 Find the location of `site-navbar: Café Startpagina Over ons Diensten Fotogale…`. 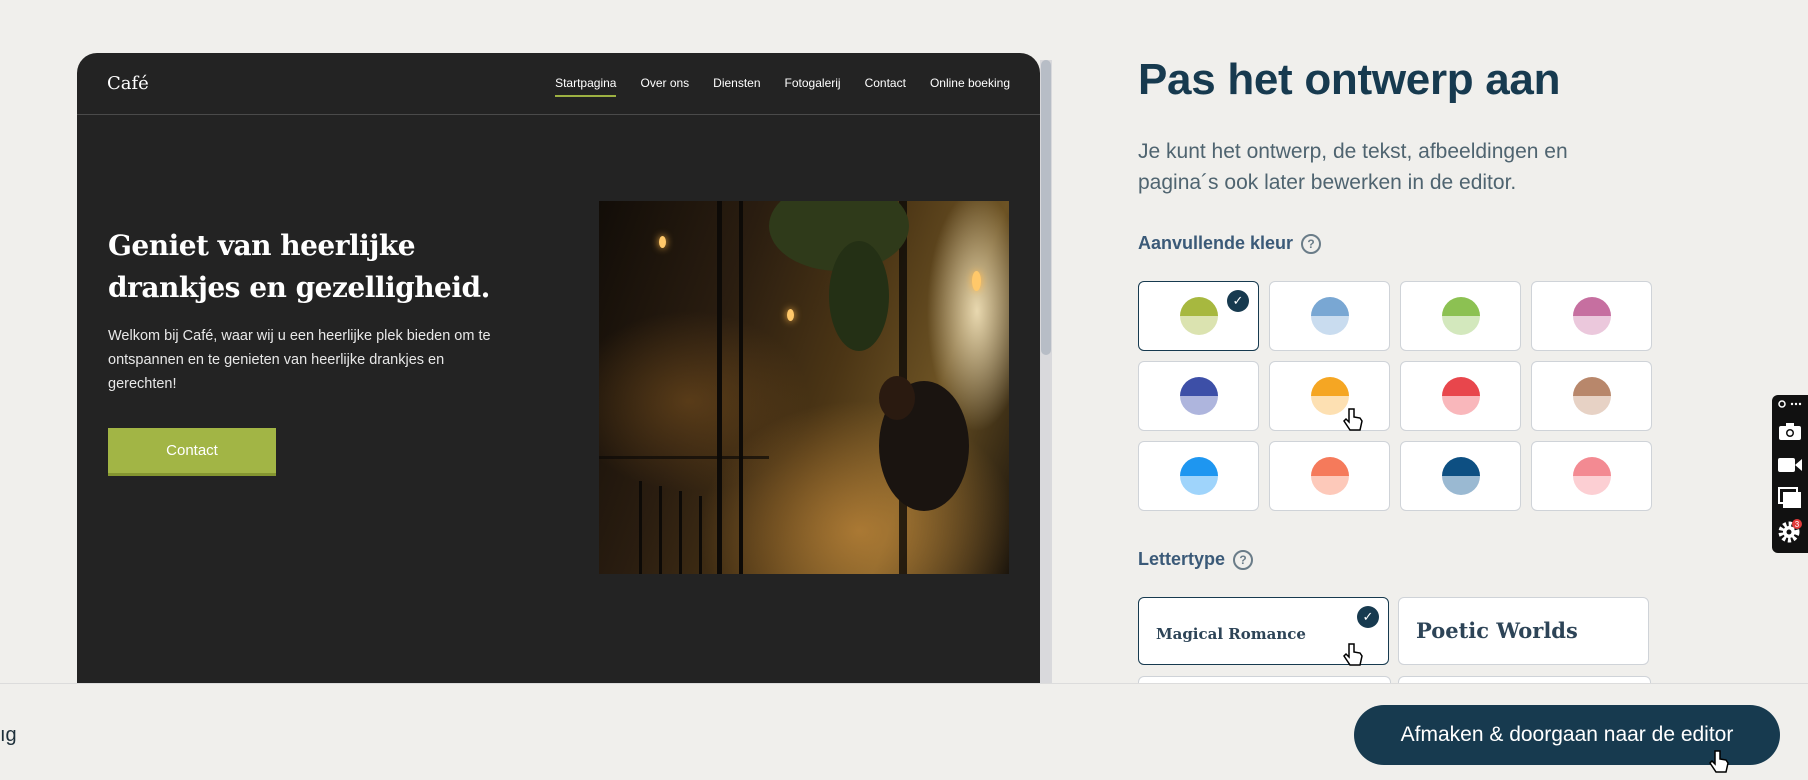

site-navbar: Café Startpagina Over ons Diensten Fotogale… is located at coordinates (558, 84).